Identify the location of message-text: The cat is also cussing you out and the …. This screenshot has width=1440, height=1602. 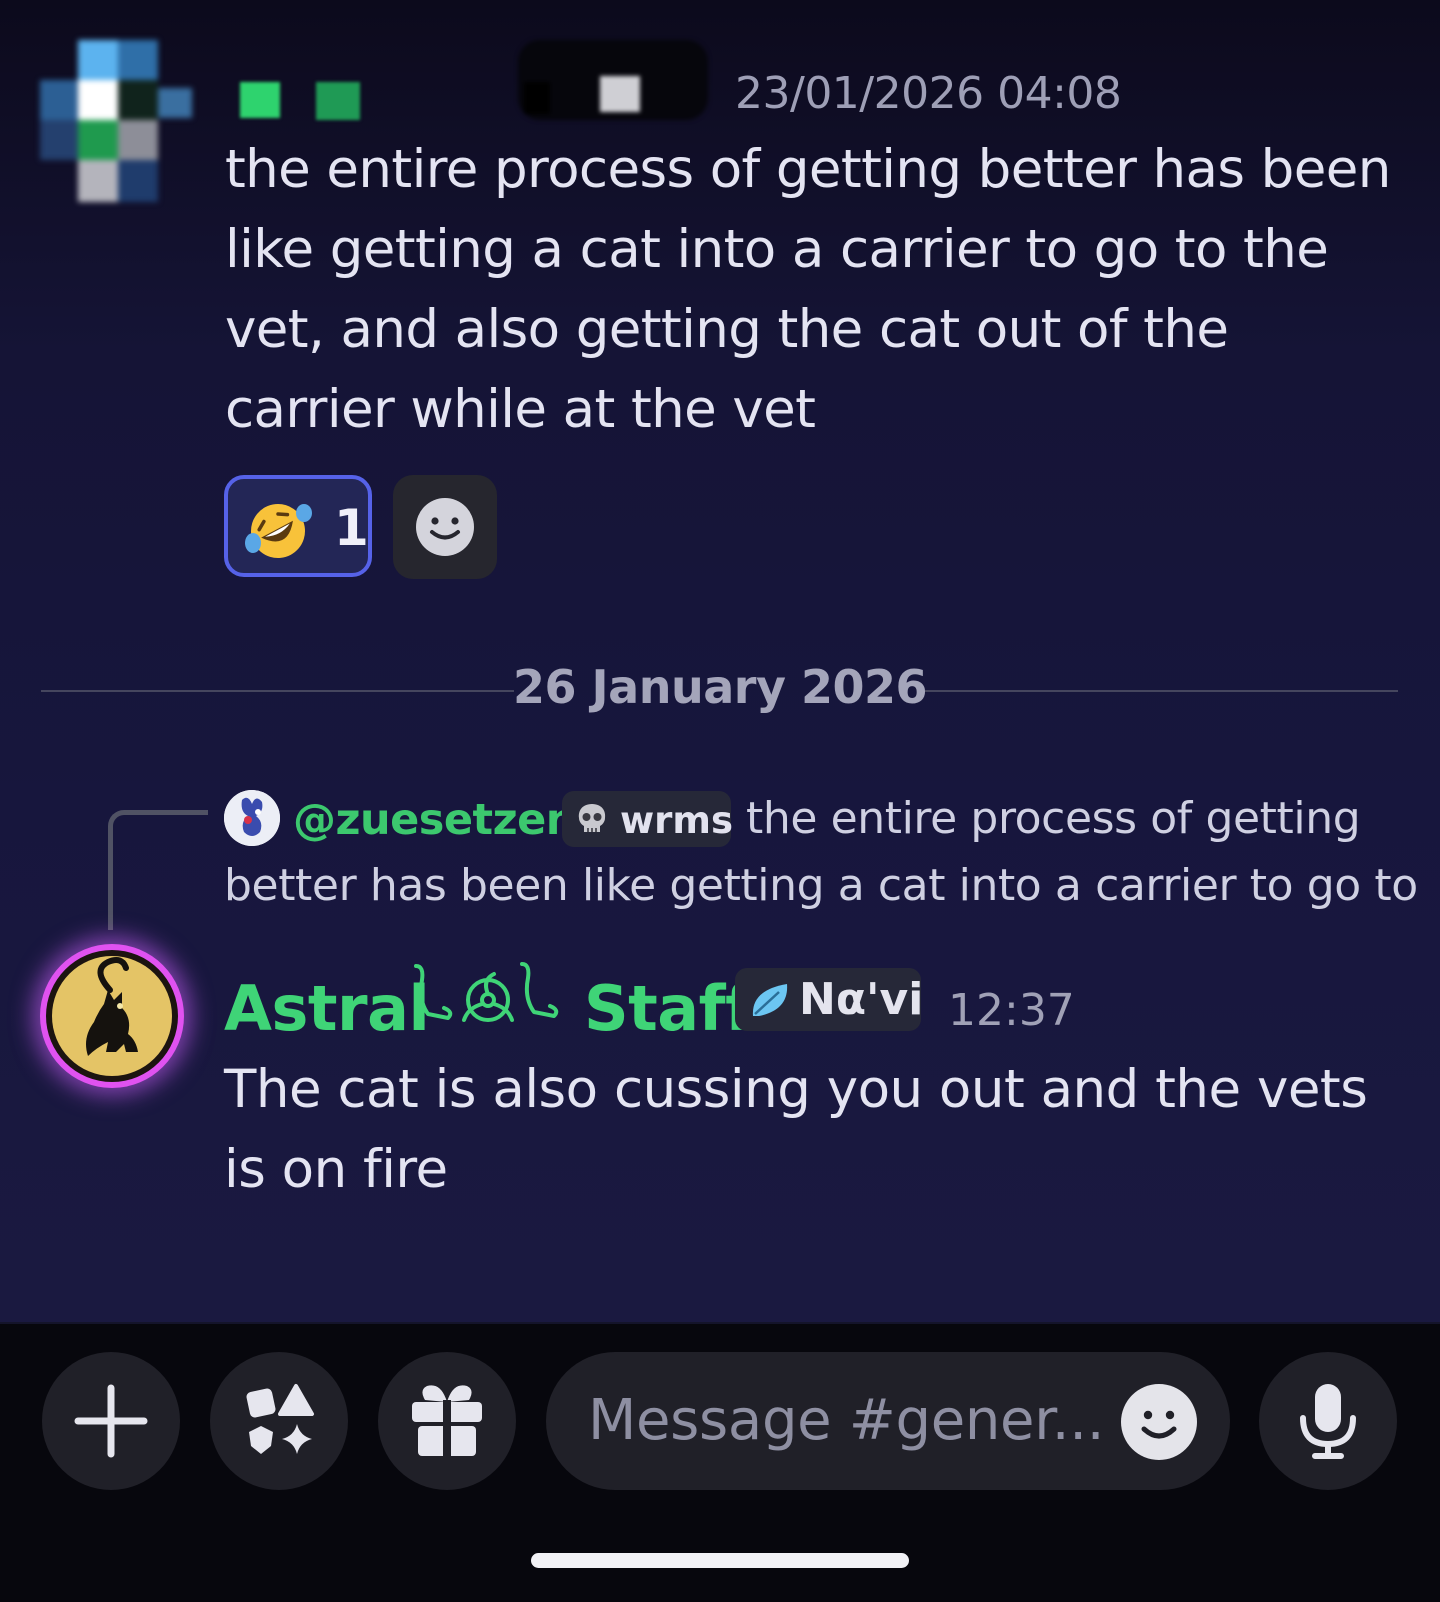
(796, 1129).